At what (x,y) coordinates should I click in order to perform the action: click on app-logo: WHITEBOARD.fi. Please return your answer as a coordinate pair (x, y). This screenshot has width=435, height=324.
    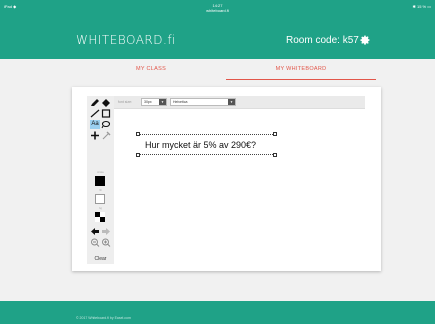
    Looking at the image, I should click on (126, 40).